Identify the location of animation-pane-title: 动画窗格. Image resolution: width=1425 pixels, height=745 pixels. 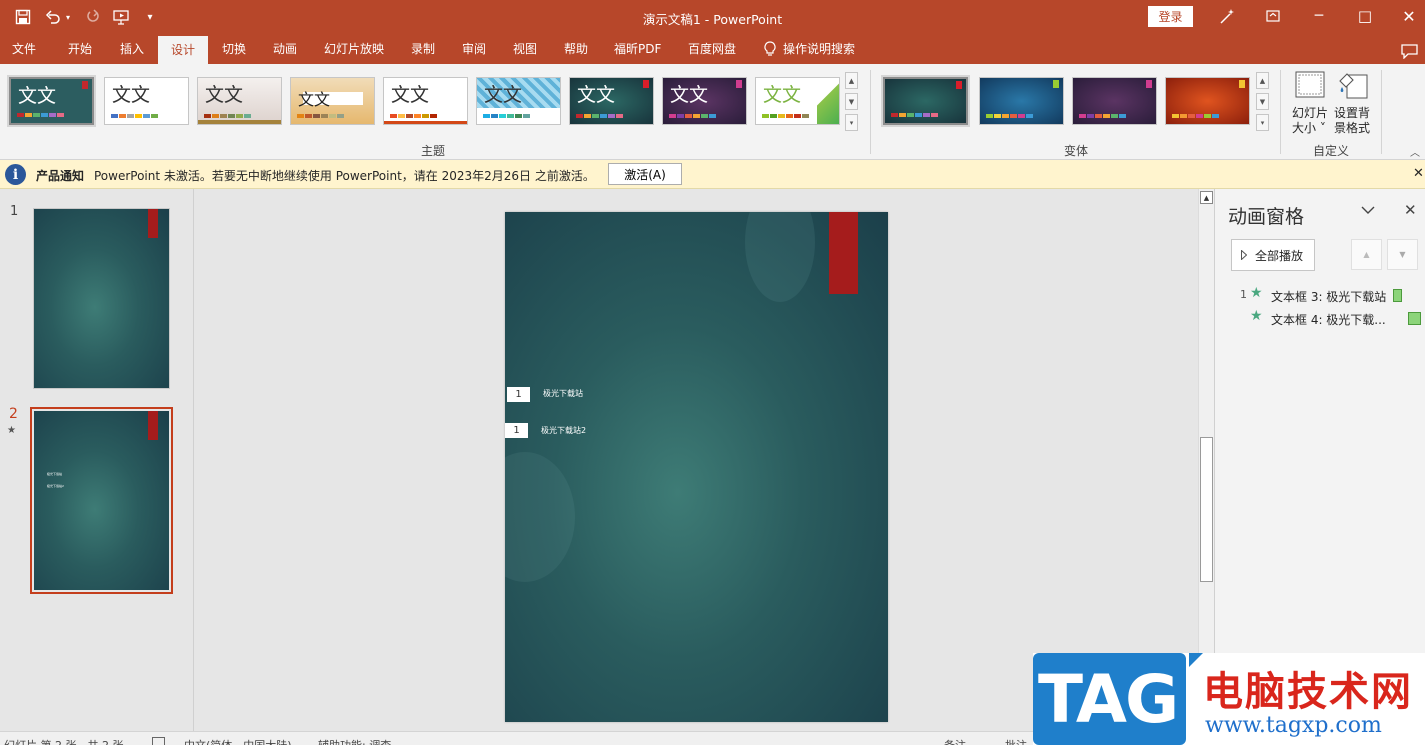
(1266, 217).